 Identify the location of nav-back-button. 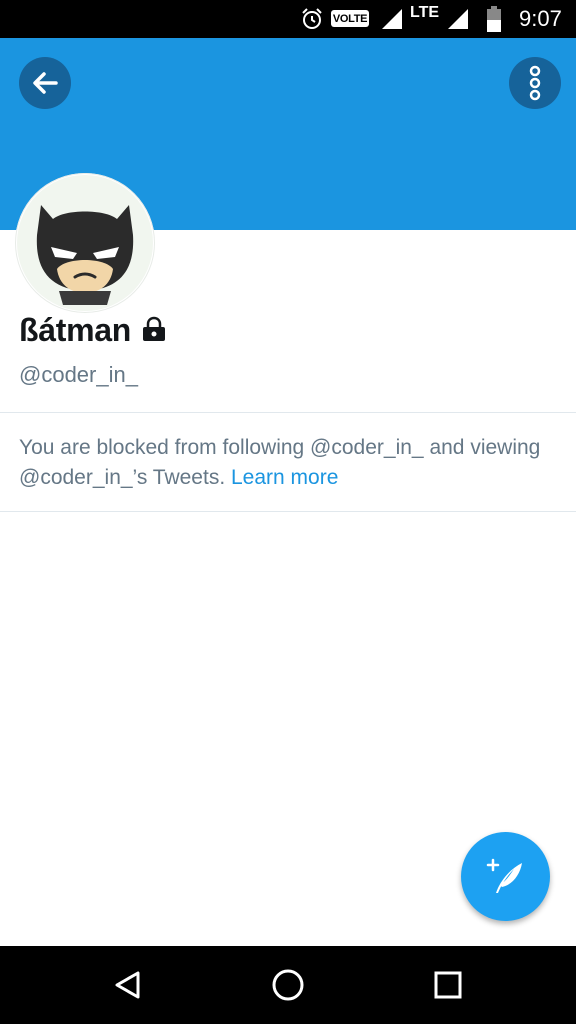
(128, 985).